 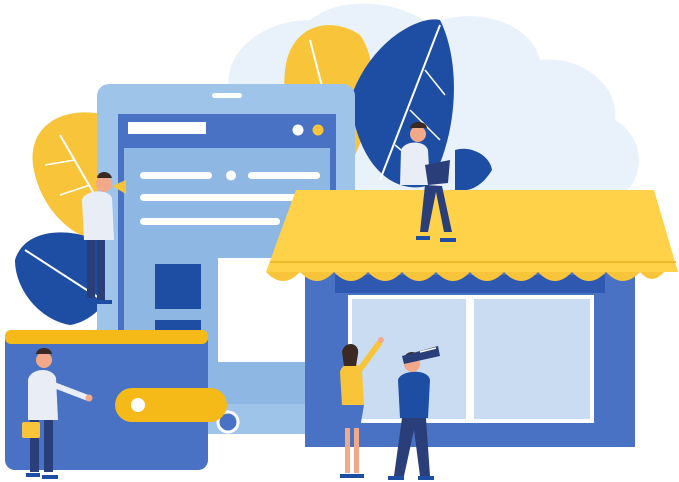 I want to click on device-dot-yellow, so click(x=318, y=130).